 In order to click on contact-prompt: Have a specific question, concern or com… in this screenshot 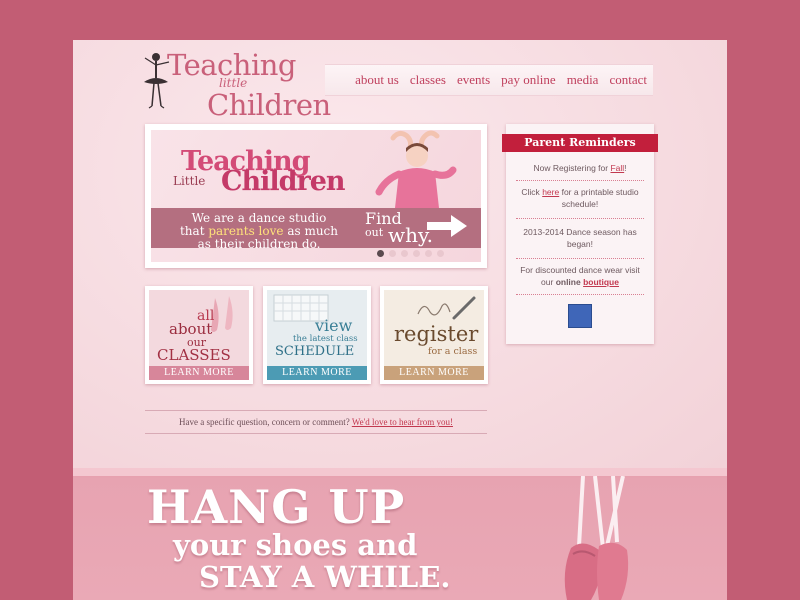, I will do `click(316, 422)`.